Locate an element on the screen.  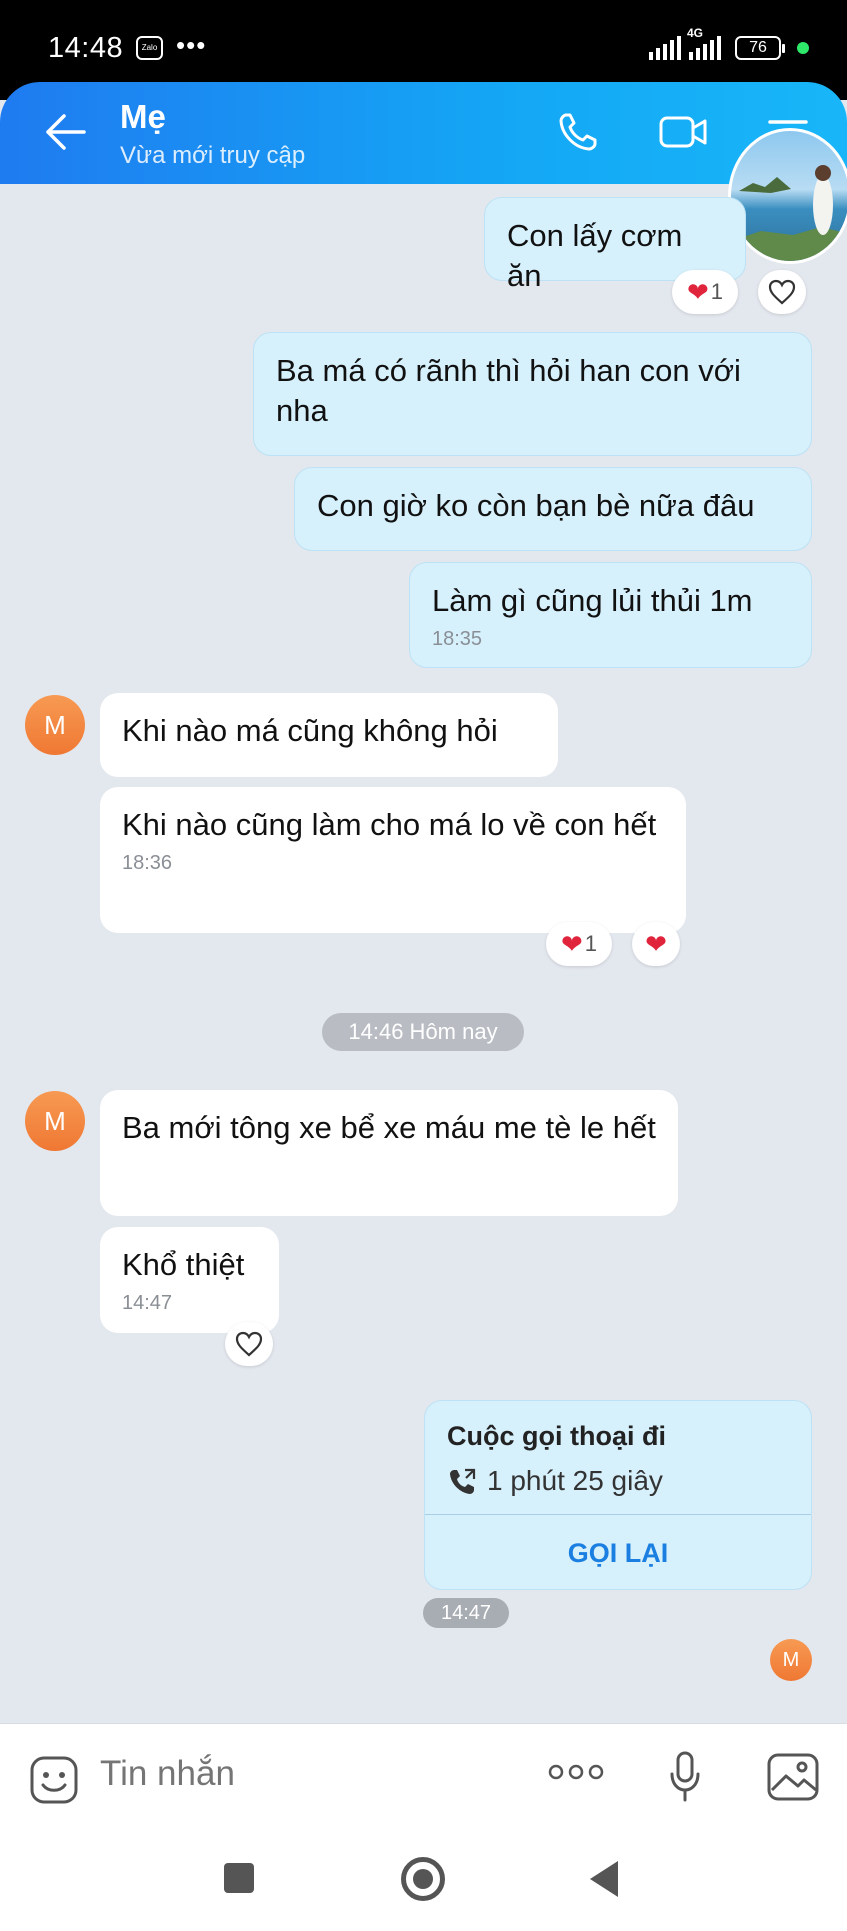
outgoing-call-icon is located at coordinates (463, 1481).